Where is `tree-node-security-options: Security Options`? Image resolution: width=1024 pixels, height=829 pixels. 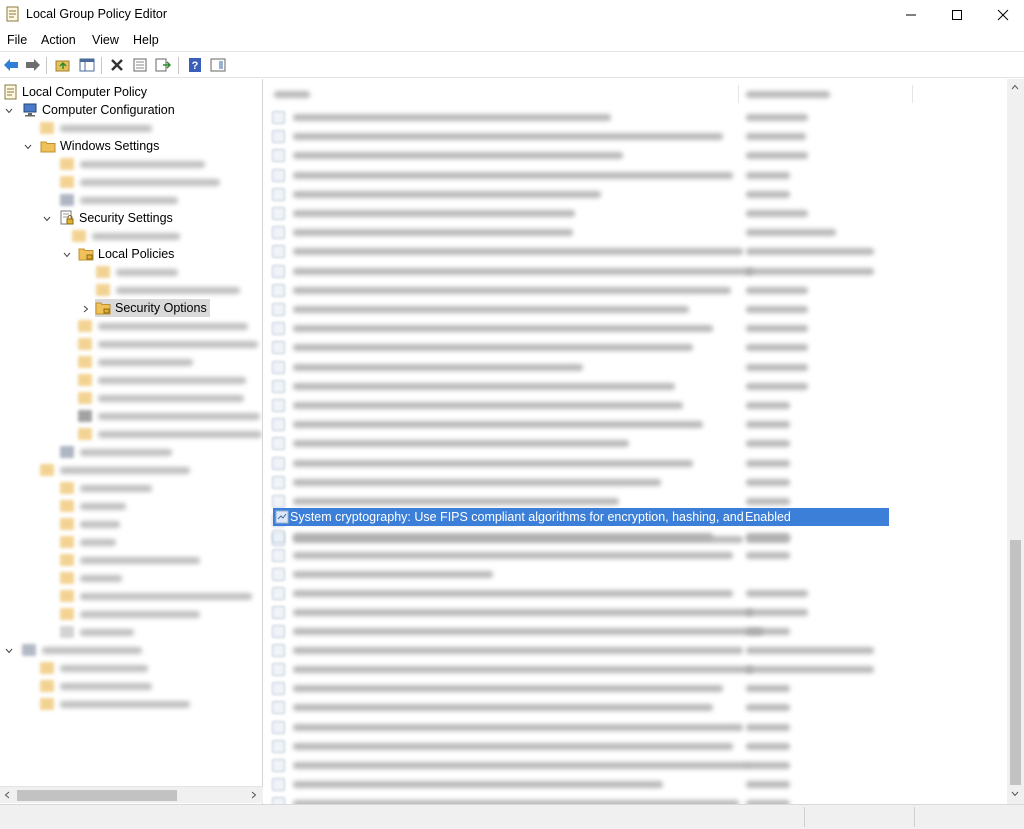
tree-node-security-options: Security Options is located at coordinates (152, 308).